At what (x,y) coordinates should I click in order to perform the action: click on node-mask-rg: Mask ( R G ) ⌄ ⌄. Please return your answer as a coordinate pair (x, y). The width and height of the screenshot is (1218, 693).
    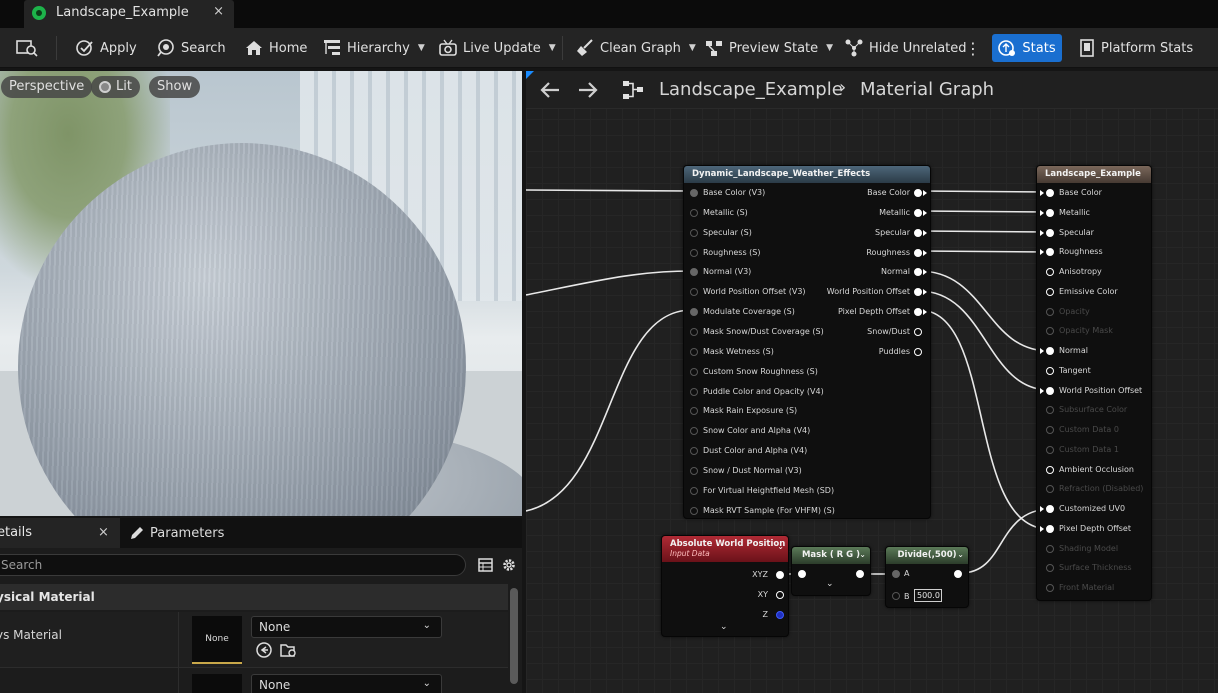
    Looking at the image, I should click on (831, 571).